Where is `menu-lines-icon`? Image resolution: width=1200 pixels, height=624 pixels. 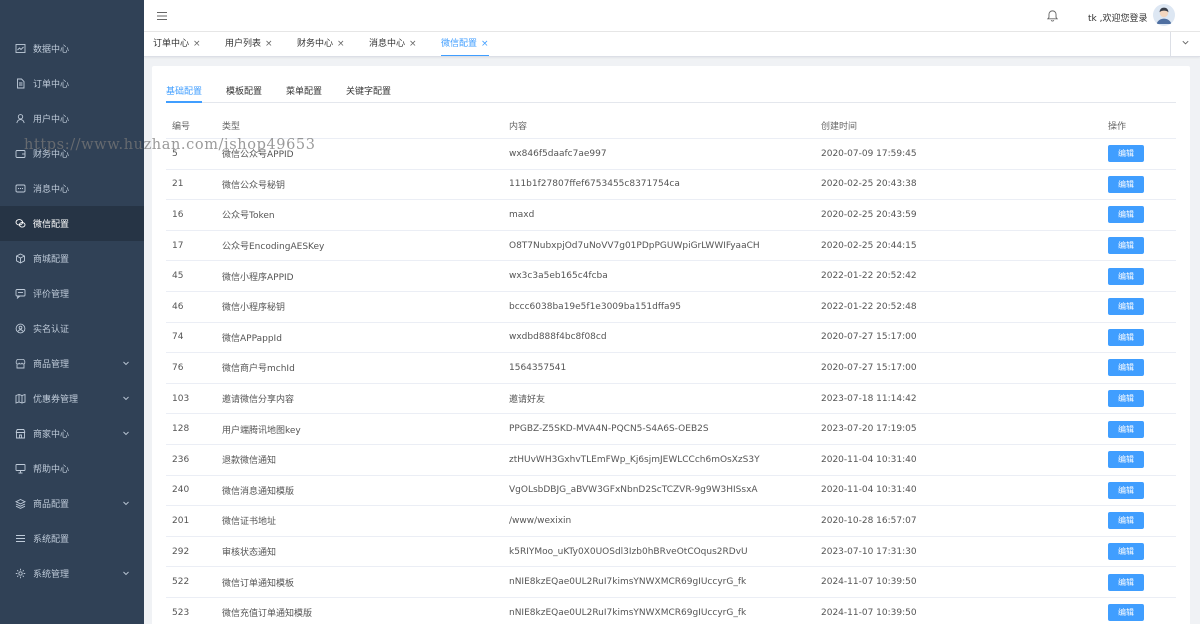 menu-lines-icon is located at coordinates (20, 538).